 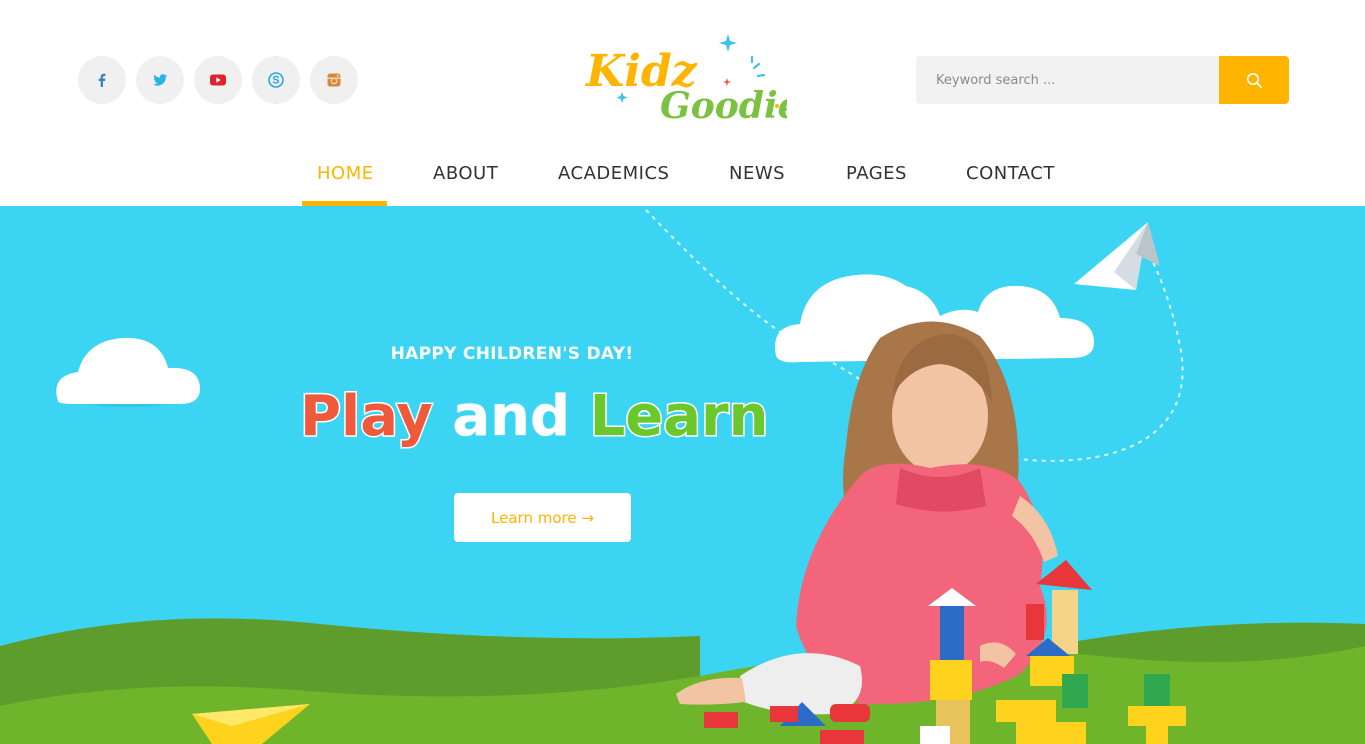 What do you see at coordinates (777, 106) in the screenshot?
I see `dot-icon` at bounding box center [777, 106].